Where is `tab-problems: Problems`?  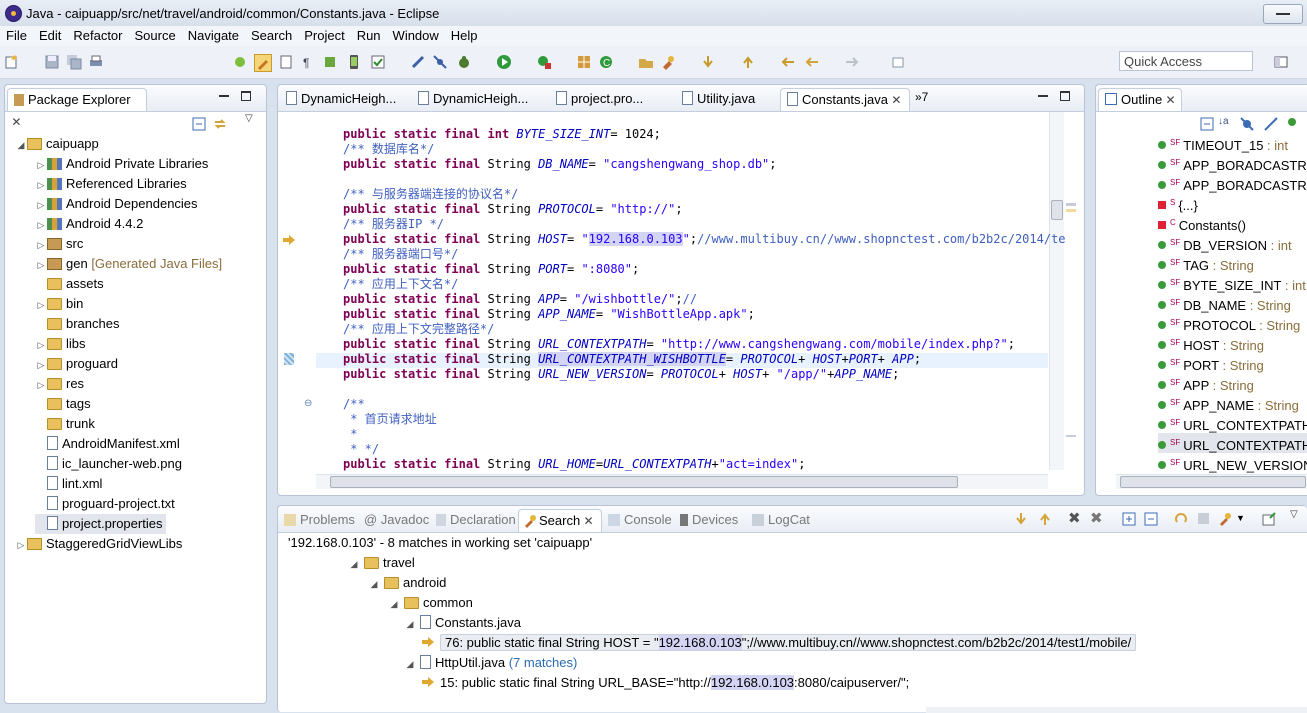
tab-problems: Problems is located at coordinates (322, 520).